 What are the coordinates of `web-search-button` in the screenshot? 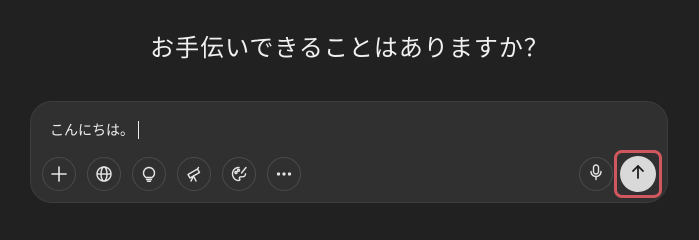 It's located at (104, 174).